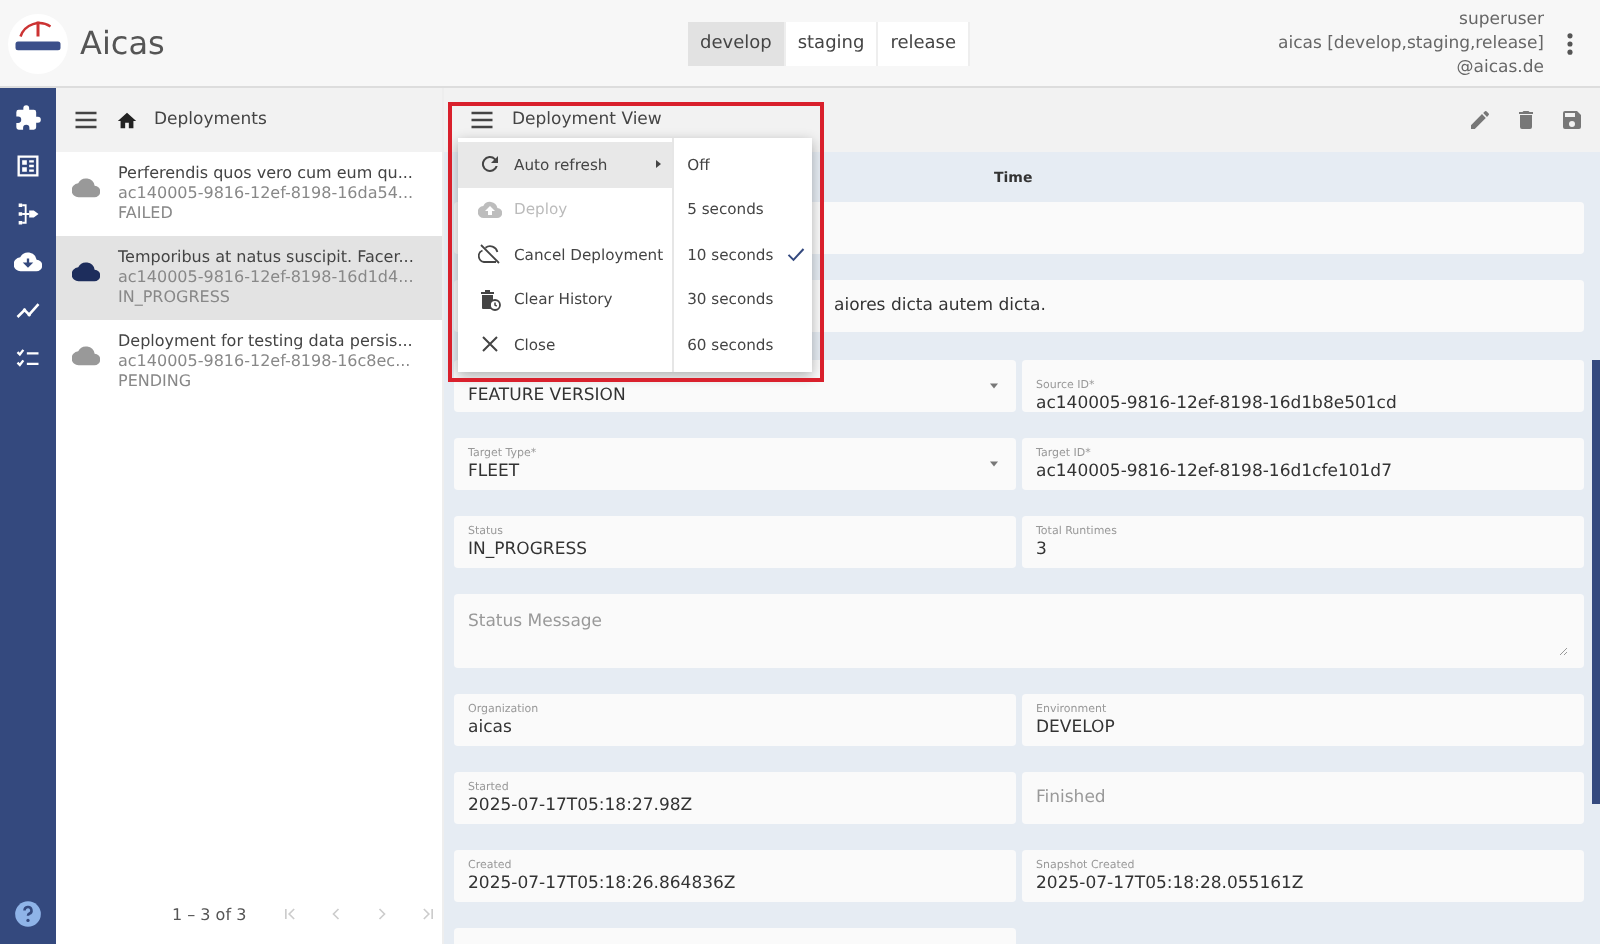 The height and width of the screenshot is (944, 1600). I want to click on cloud-upload-icon, so click(490, 209).